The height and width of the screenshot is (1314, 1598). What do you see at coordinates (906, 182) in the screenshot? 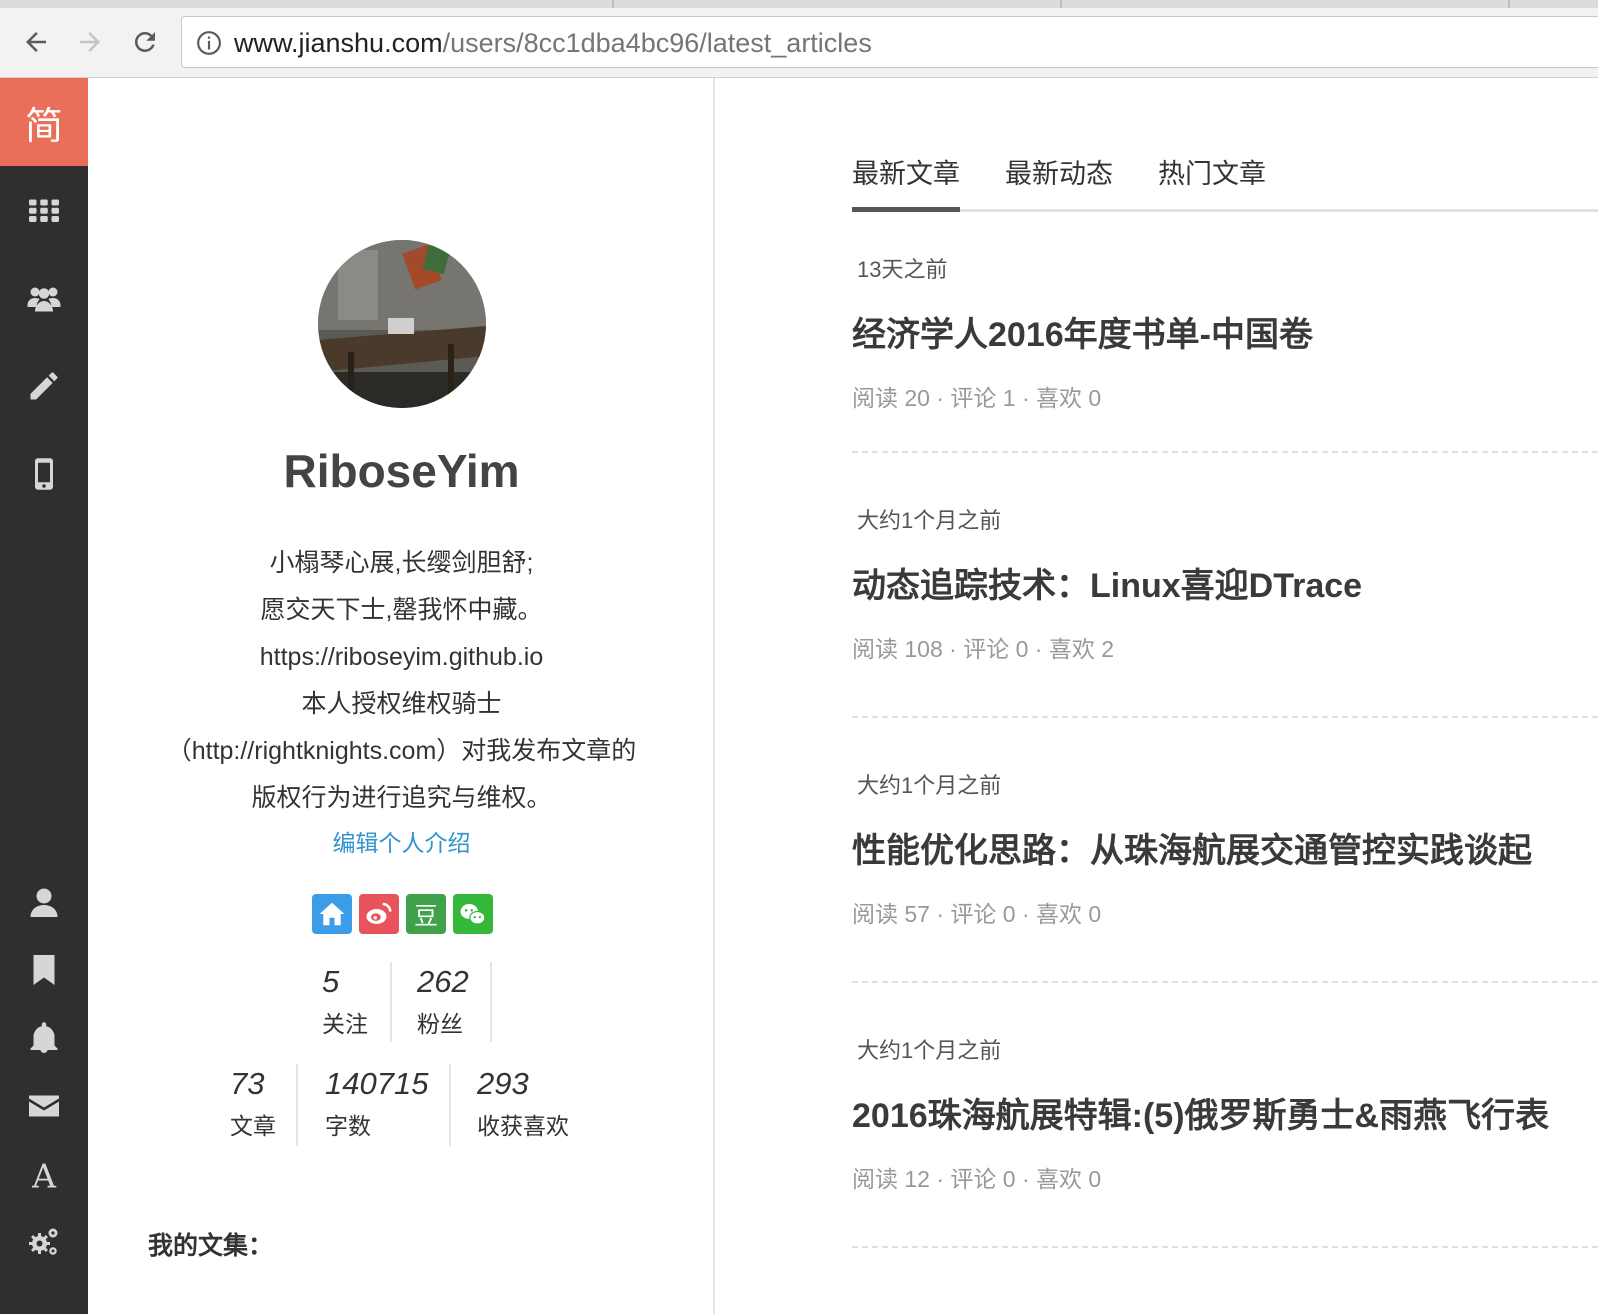
I see `tab-latest-articles: 最新文章` at bounding box center [906, 182].